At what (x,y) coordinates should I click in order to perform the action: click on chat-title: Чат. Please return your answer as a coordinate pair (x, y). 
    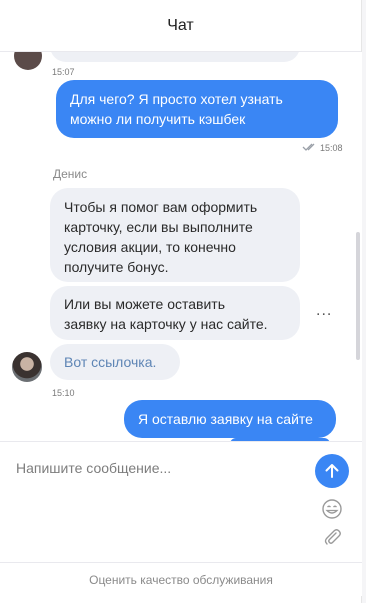
    Looking at the image, I should click on (180, 25).